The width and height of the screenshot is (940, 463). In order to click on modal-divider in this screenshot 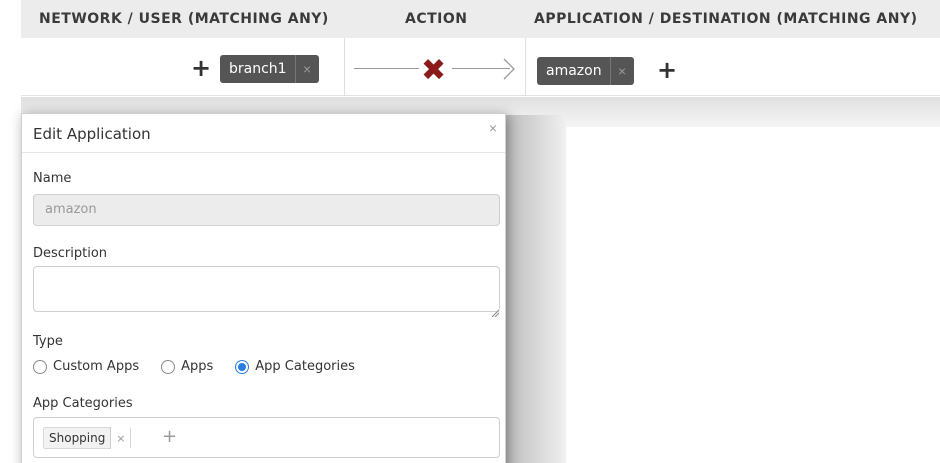, I will do `click(263, 152)`.